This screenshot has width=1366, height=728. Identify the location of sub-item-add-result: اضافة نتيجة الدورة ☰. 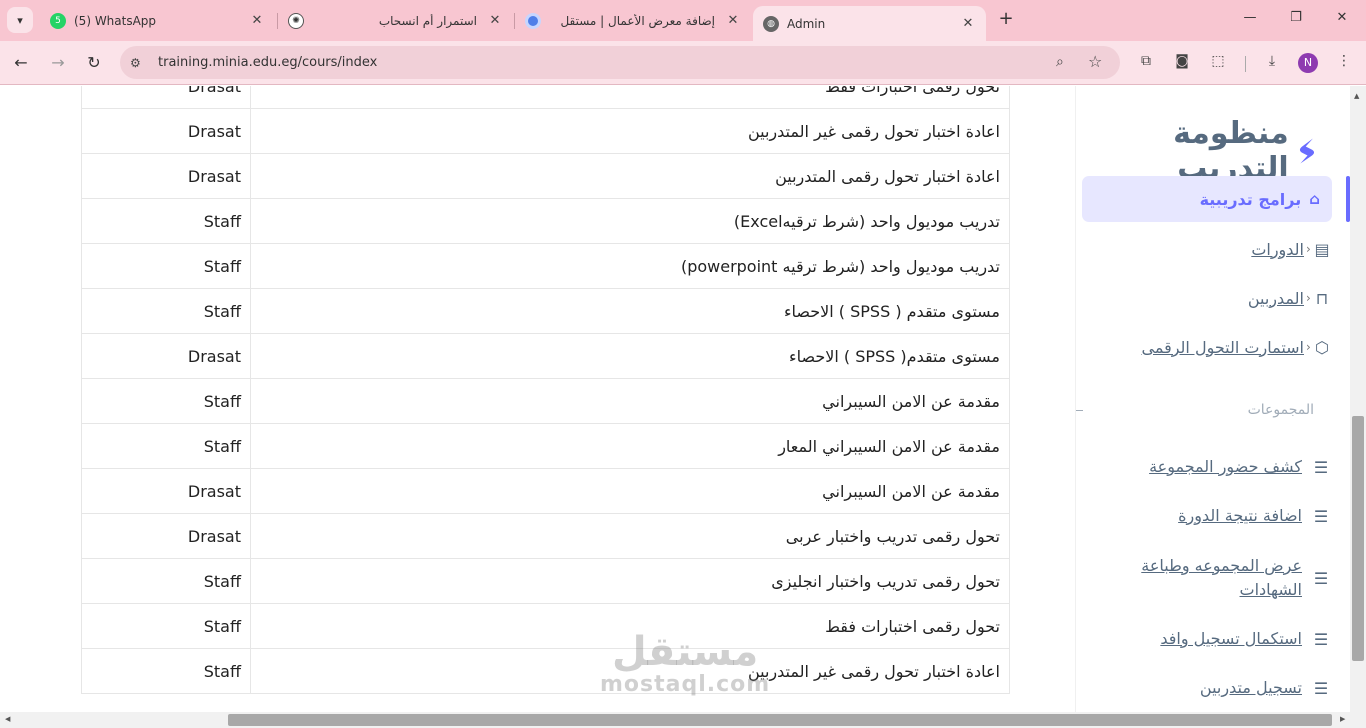
(1214, 516).